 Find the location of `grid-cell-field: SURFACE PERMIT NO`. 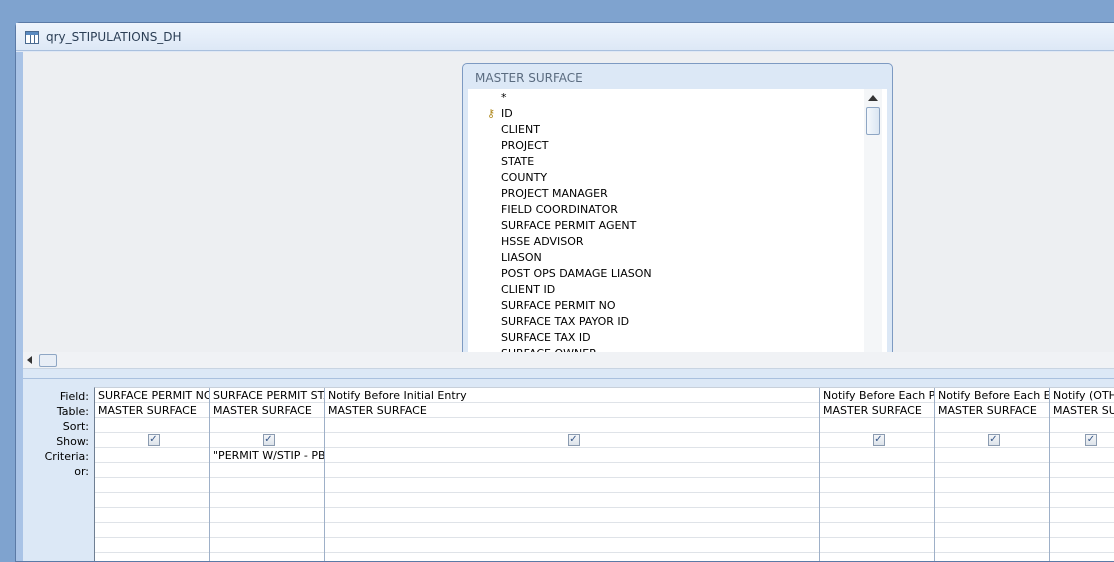

grid-cell-field: SURFACE PERMIT NO is located at coordinates (152, 395).